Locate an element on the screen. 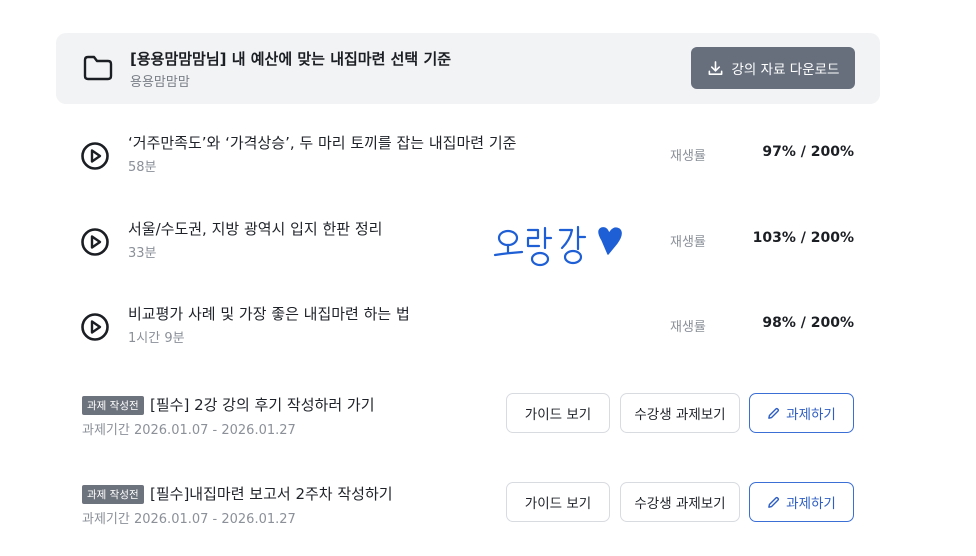 Image resolution: width=976 pixels, height=556 pixels. course-title: [용용맘맘맘님] 내 예산에 맞는 내집마련 선택 기준 is located at coordinates (291, 59).